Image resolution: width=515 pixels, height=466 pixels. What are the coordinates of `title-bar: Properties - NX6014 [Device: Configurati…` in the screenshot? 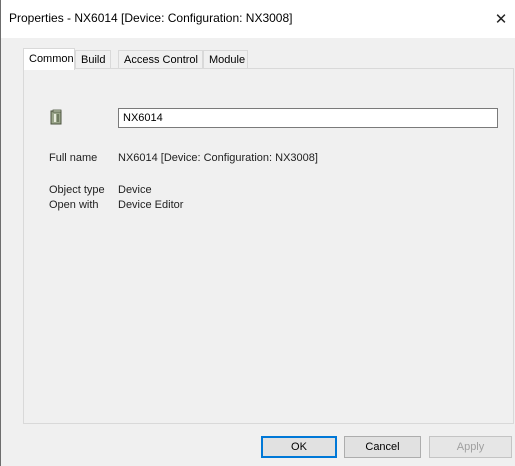 It's located at (258, 19).